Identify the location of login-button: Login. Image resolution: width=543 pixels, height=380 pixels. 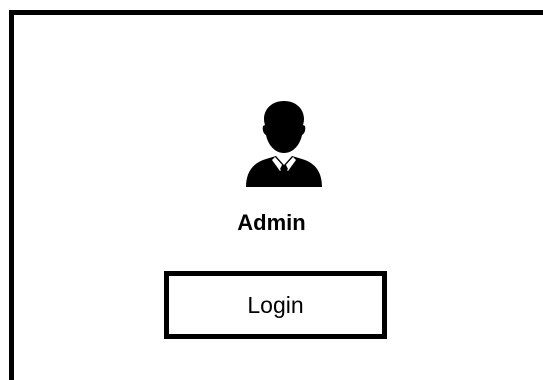
(275, 305).